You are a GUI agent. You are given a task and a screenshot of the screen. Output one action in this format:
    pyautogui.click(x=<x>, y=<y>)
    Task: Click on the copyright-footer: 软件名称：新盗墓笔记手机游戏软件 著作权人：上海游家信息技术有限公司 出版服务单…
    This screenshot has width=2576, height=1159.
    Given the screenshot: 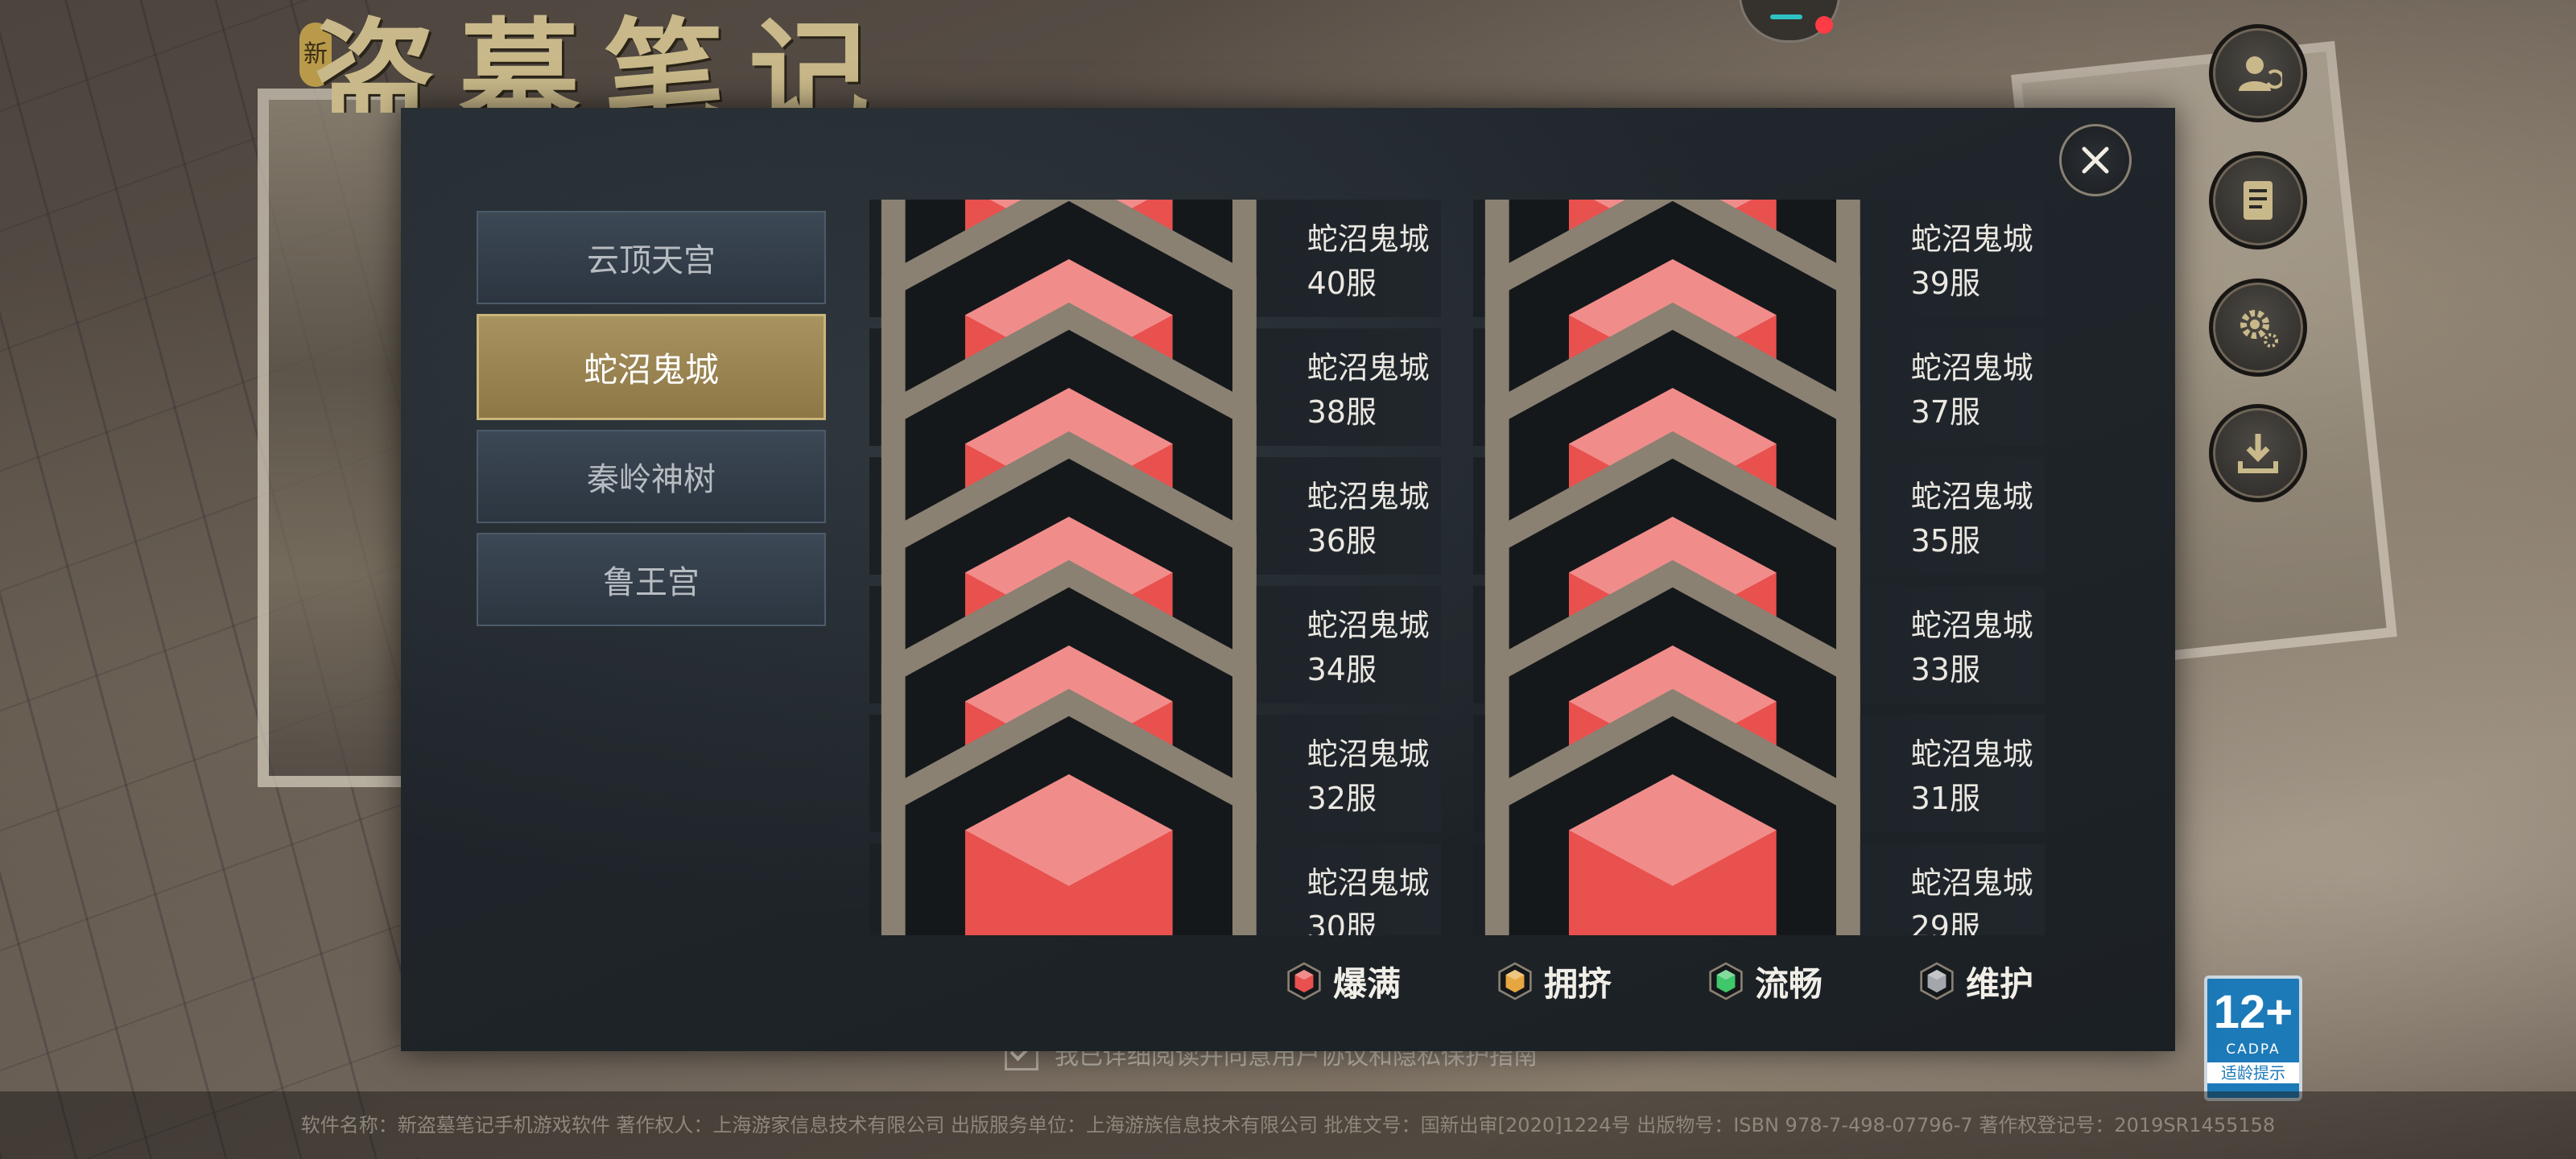 What is the action you would take?
    pyautogui.click(x=1288, y=1125)
    